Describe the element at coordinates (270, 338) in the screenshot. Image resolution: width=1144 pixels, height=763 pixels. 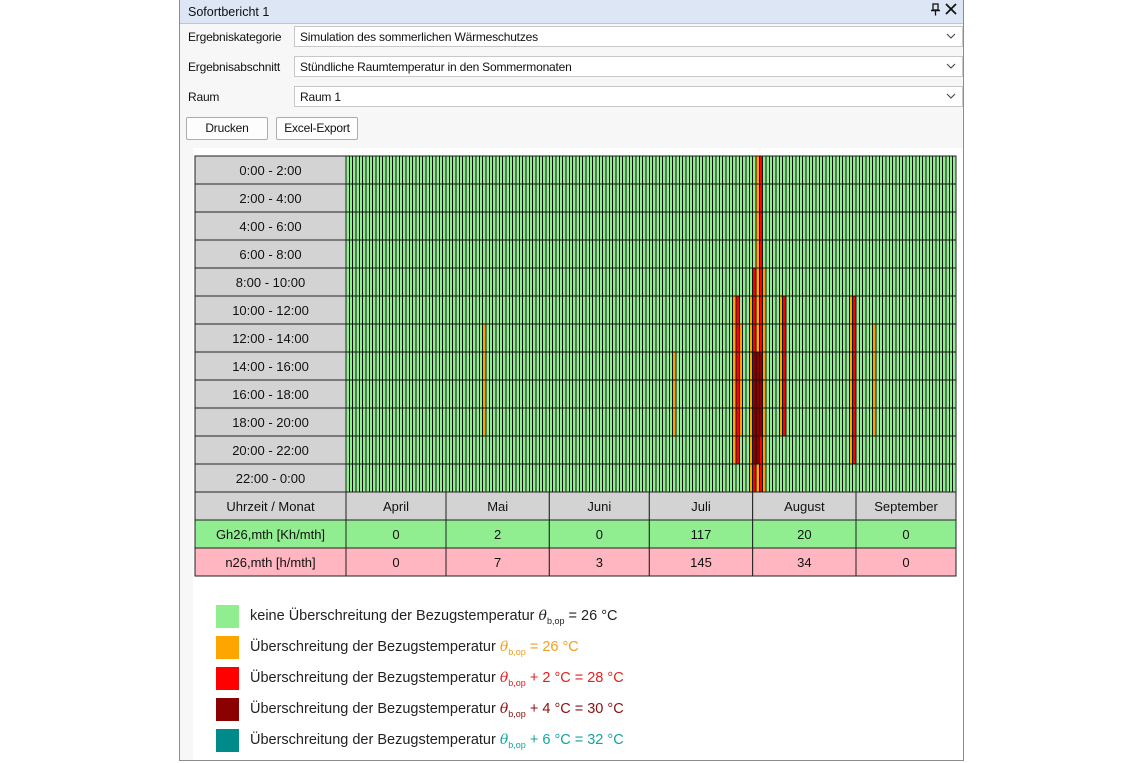
I see `row-label: 12:00 - 14:00` at that location.